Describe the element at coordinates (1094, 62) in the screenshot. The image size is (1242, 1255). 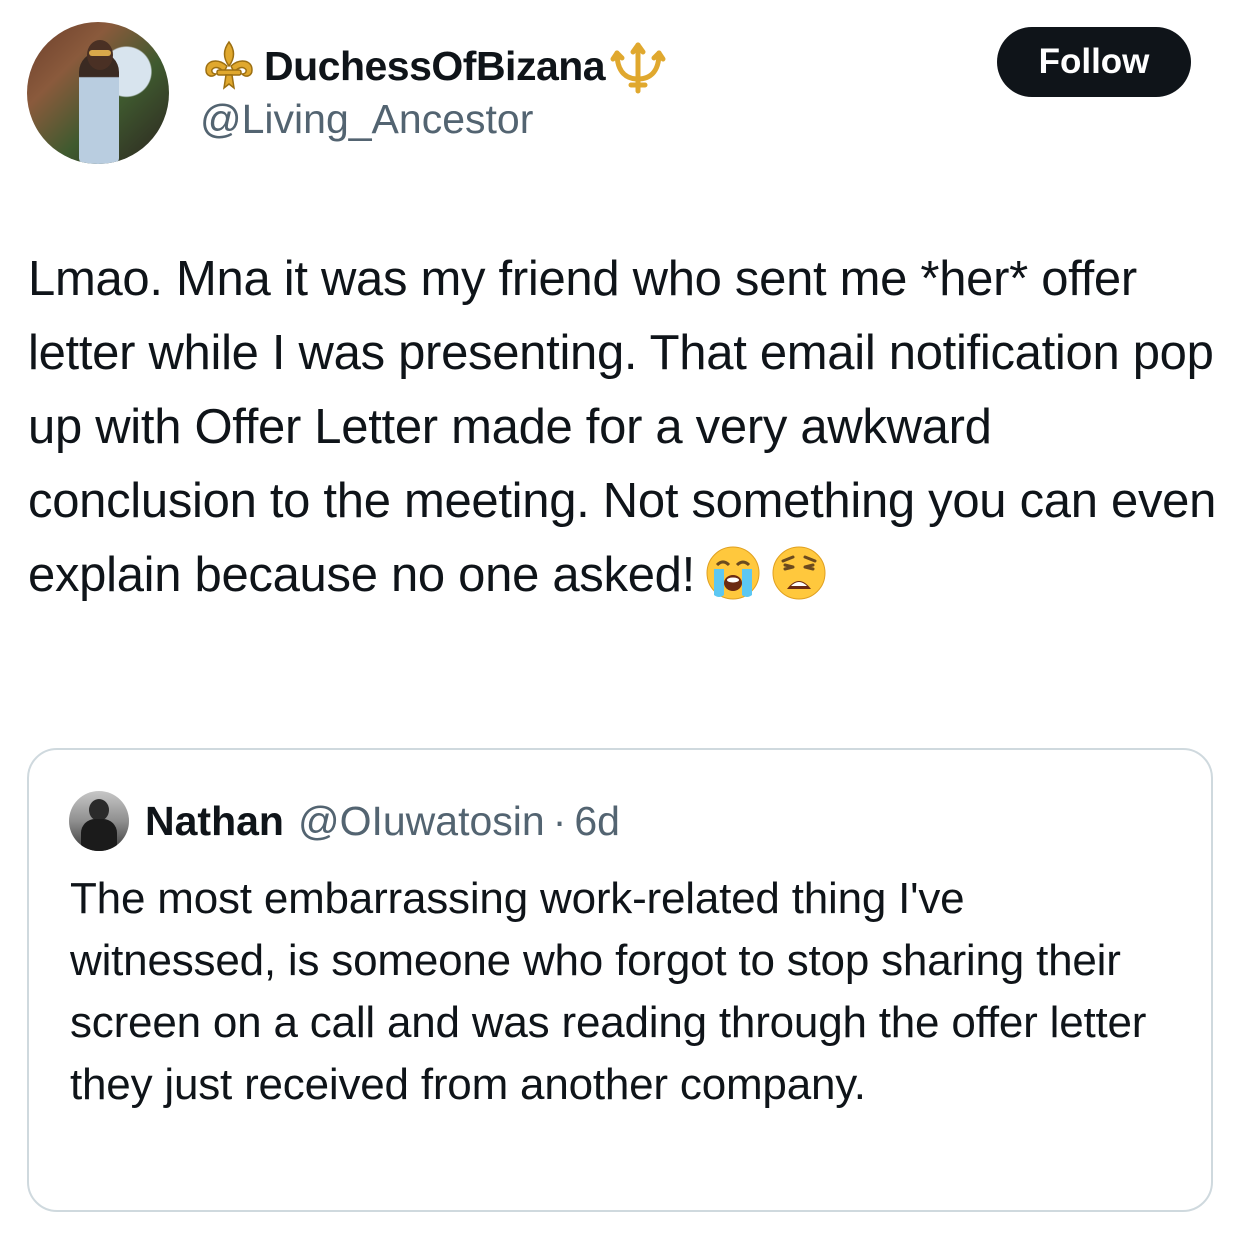
I see `follow-button: Follow` at that location.